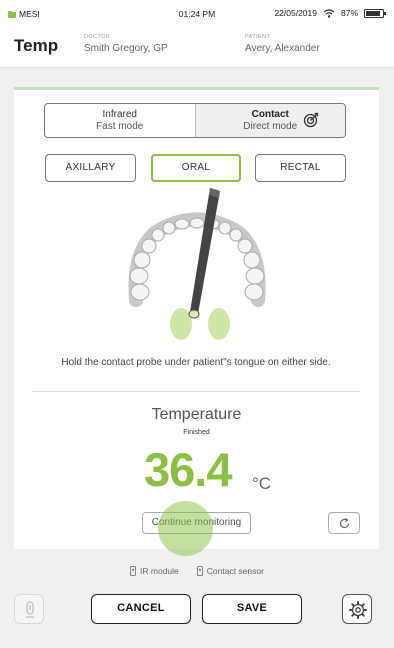 This screenshot has width=394, height=648. What do you see at coordinates (196, 523) in the screenshot?
I see `continue-monitoring-button: Continue monitoring` at bounding box center [196, 523].